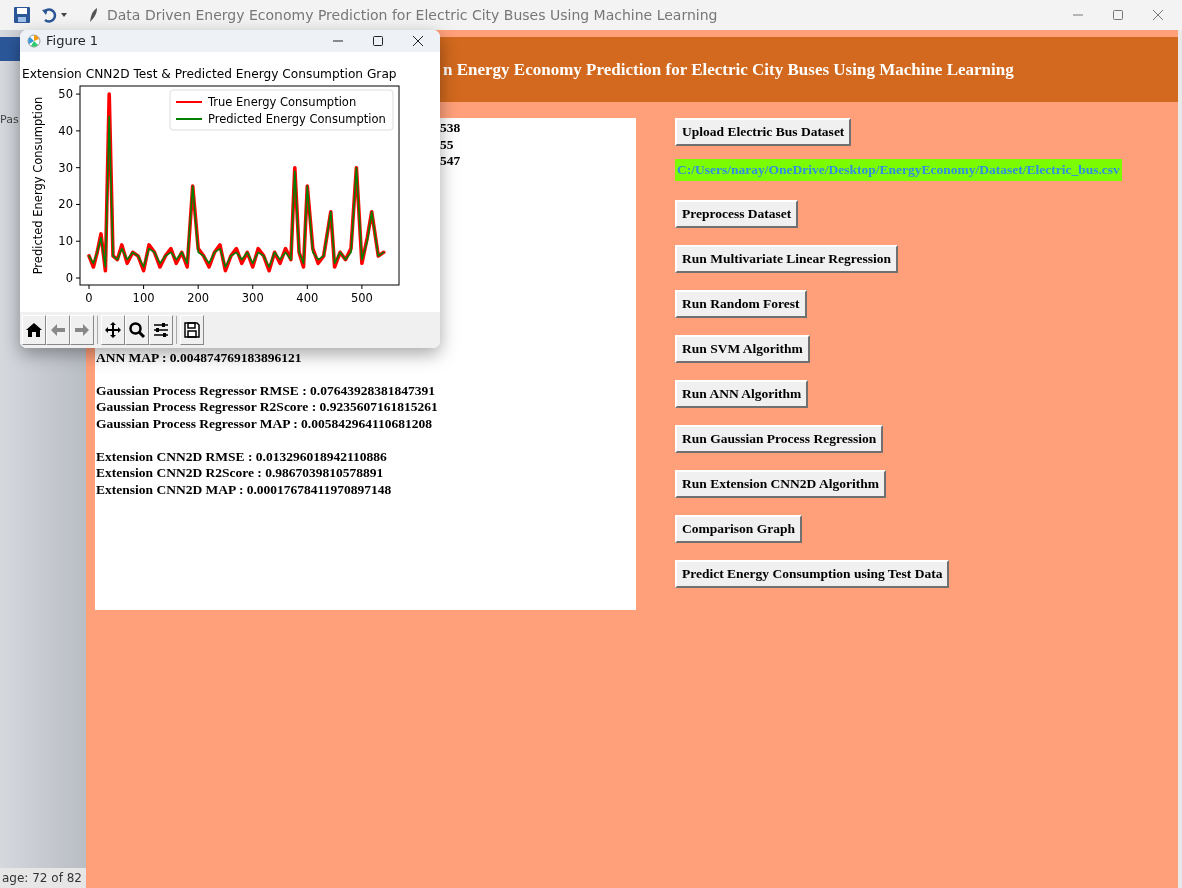 The width and height of the screenshot is (1182, 888). I want to click on file-path-label: C:/Users/naray/OneDrive/Desktop/EnergyEconomy/Dataset/Electric_bus.csv, so click(898, 170).